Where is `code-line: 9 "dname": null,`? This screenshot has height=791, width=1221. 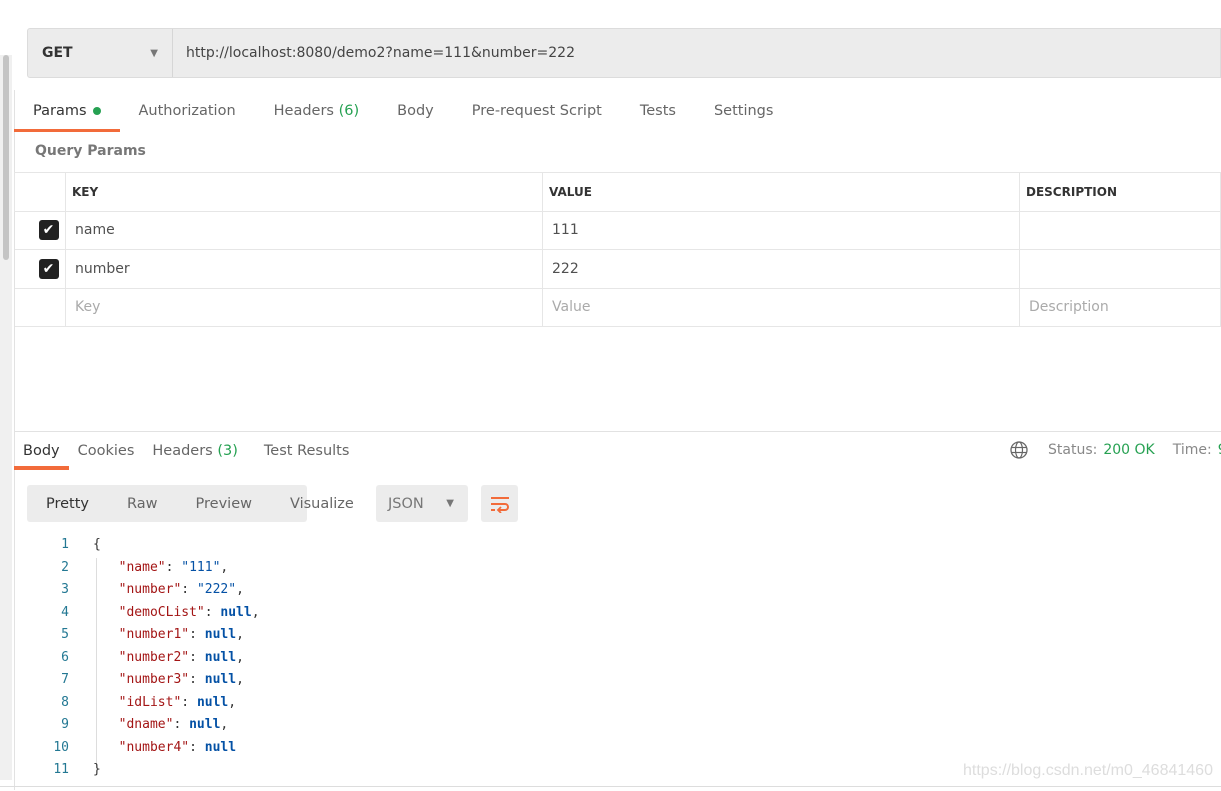 code-line: 9 "dname": null, is located at coordinates (130, 725).